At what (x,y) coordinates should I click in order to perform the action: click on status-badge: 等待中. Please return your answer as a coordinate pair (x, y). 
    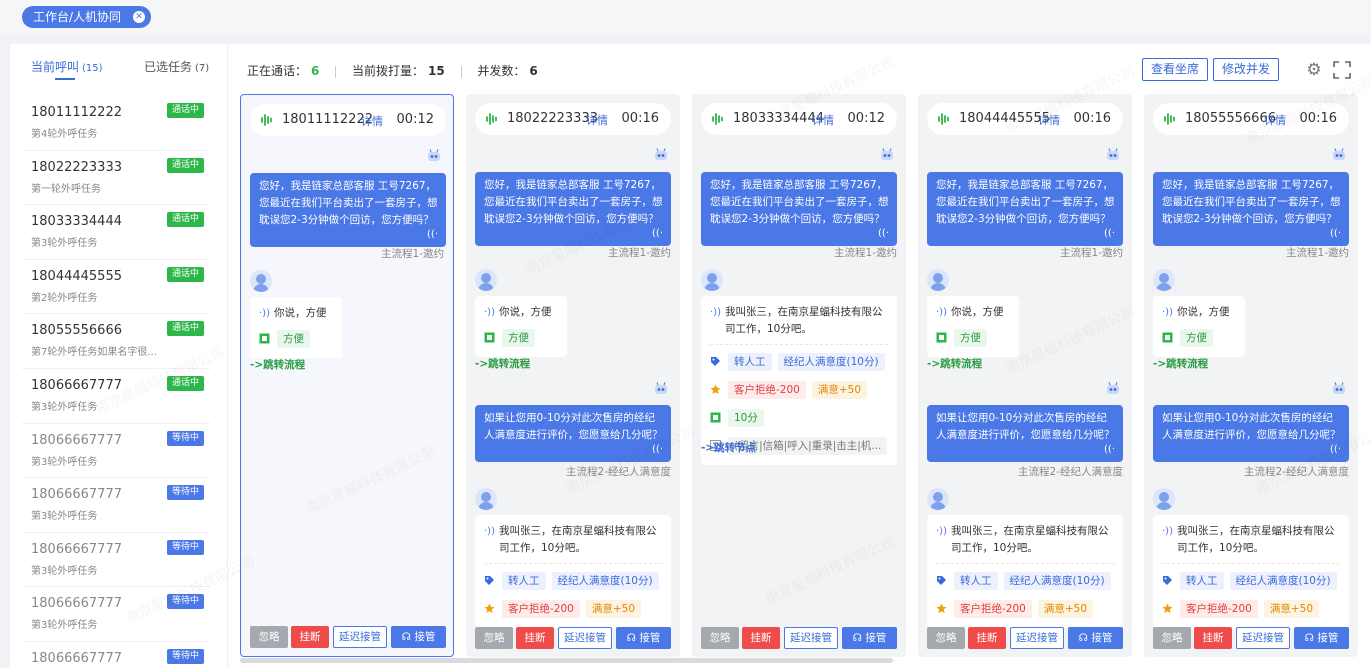
    Looking at the image, I should click on (185, 656).